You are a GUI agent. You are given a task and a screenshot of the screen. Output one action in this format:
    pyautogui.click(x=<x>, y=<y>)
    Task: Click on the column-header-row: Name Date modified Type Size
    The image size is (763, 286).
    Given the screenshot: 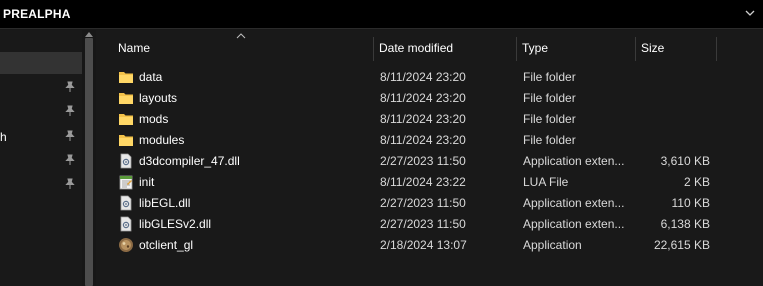 What is the action you would take?
    pyautogui.click(x=429, y=49)
    